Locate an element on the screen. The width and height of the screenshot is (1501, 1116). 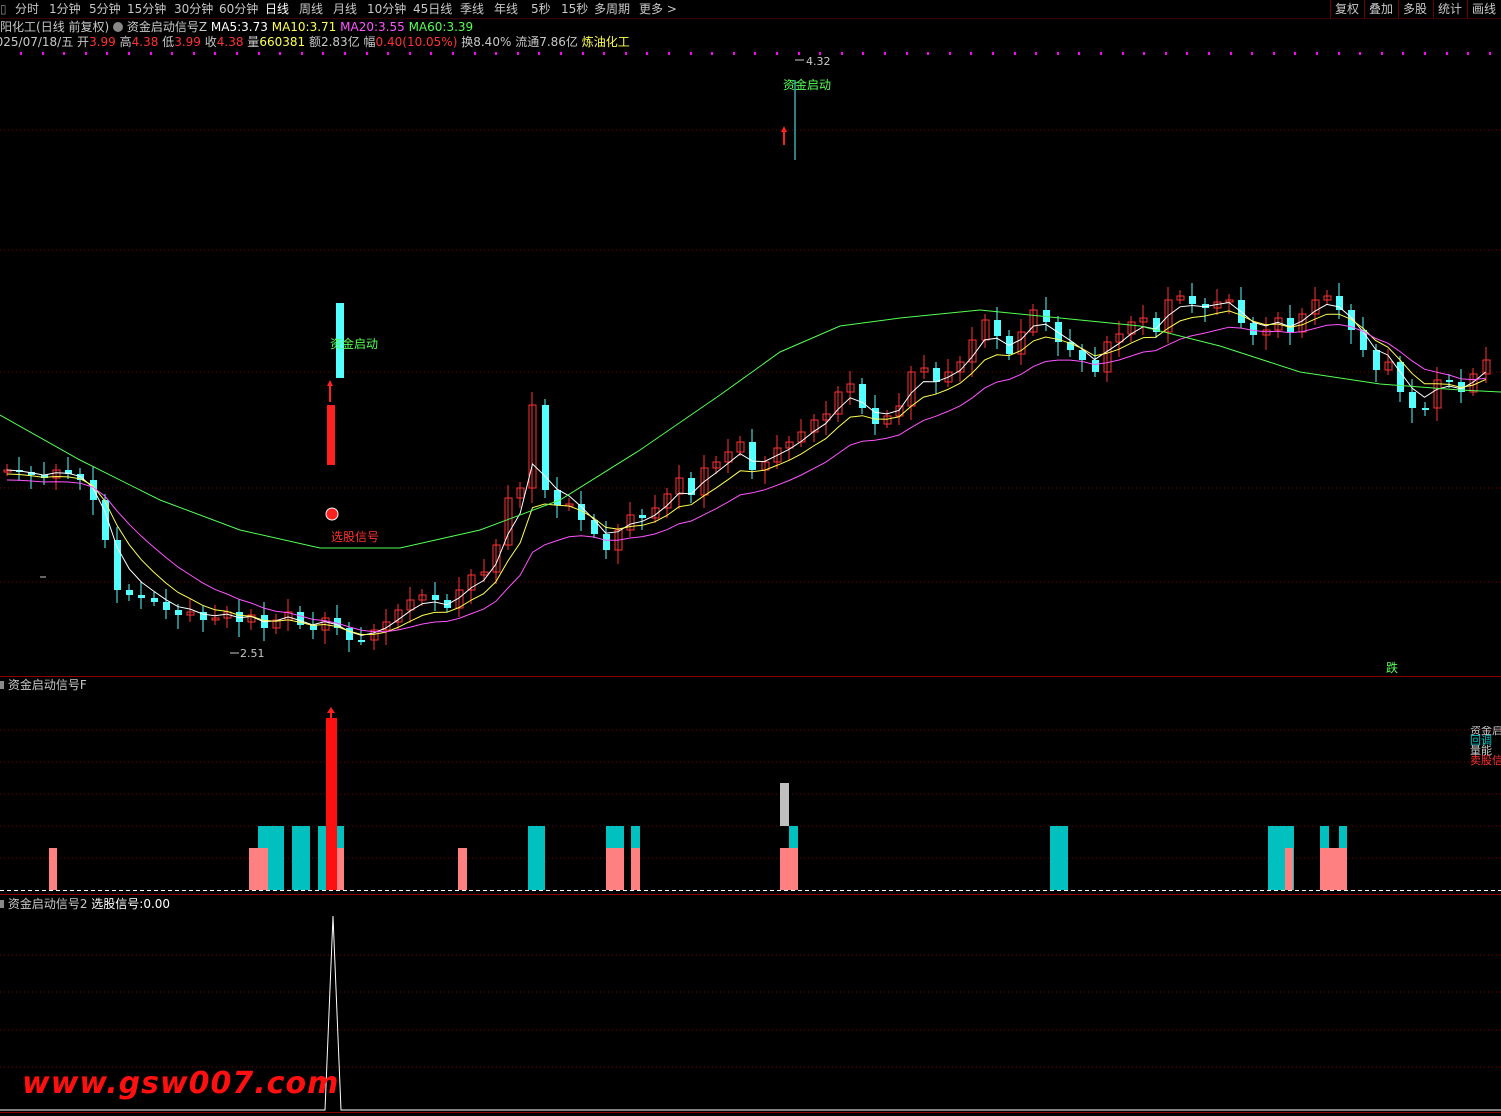
sub1-toggle-icon is located at coordinates (2, 685).